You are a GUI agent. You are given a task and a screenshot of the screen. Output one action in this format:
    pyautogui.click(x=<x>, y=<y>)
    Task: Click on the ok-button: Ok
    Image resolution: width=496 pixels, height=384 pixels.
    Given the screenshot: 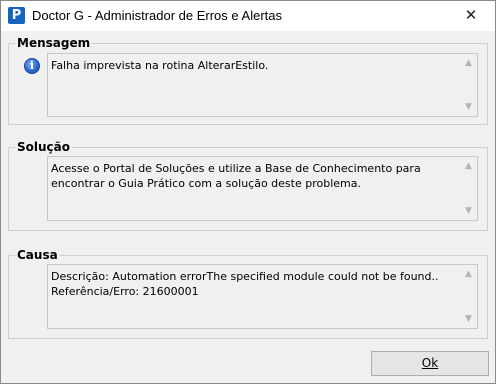 What is the action you would take?
    pyautogui.click(x=430, y=363)
    